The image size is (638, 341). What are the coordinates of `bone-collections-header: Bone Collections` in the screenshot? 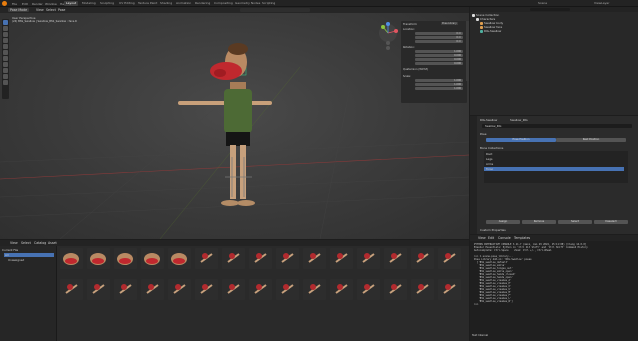 It's located at (491, 148).